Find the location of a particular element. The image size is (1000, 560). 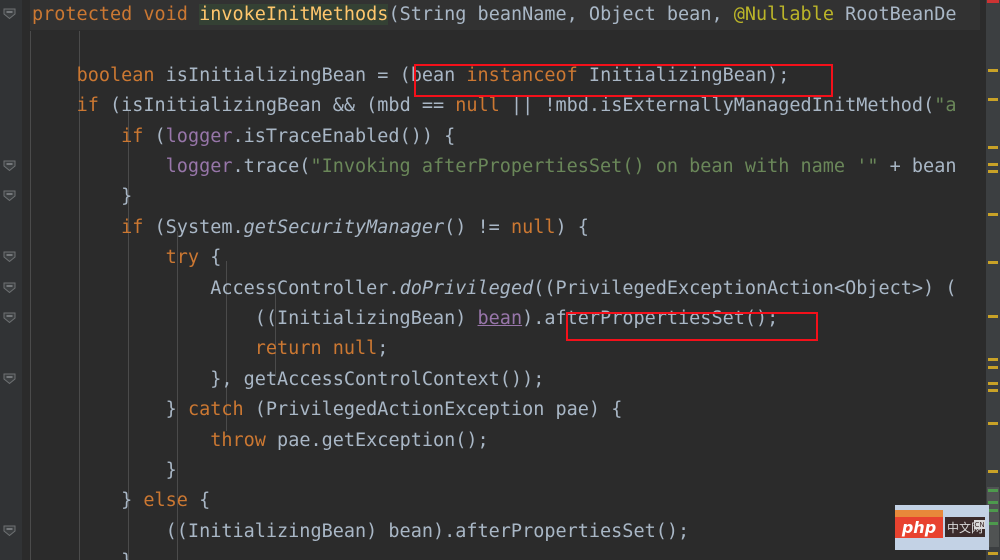

code-token: catch is located at coordinates (215, 410).